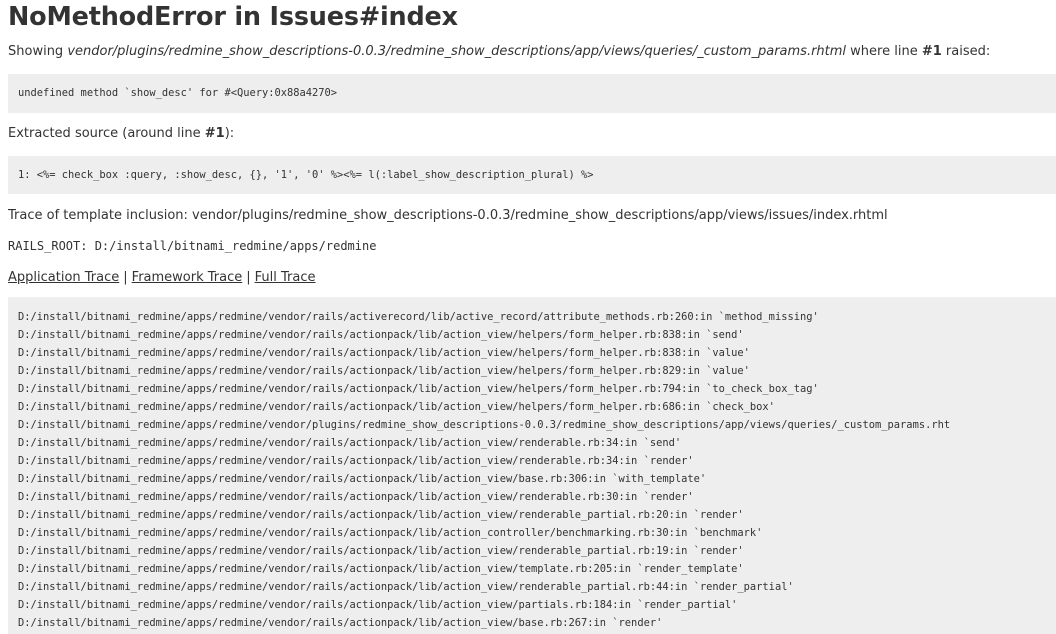  I want to click on extracted-prefix: Extracted source (around line, so click(106, 133).